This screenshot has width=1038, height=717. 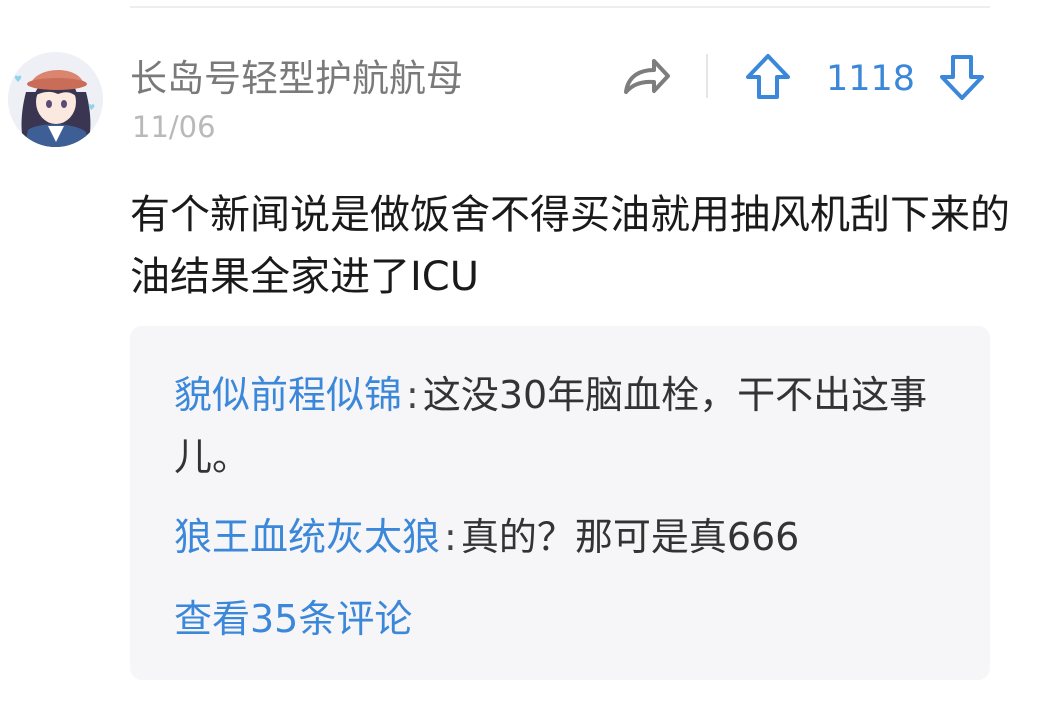 I want to click on divider, so click(x=560, y=7).